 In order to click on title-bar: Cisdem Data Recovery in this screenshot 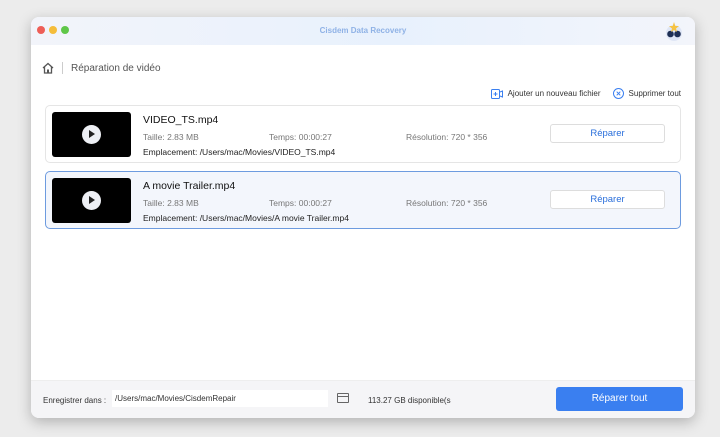, I will do `click(363, 31)`.